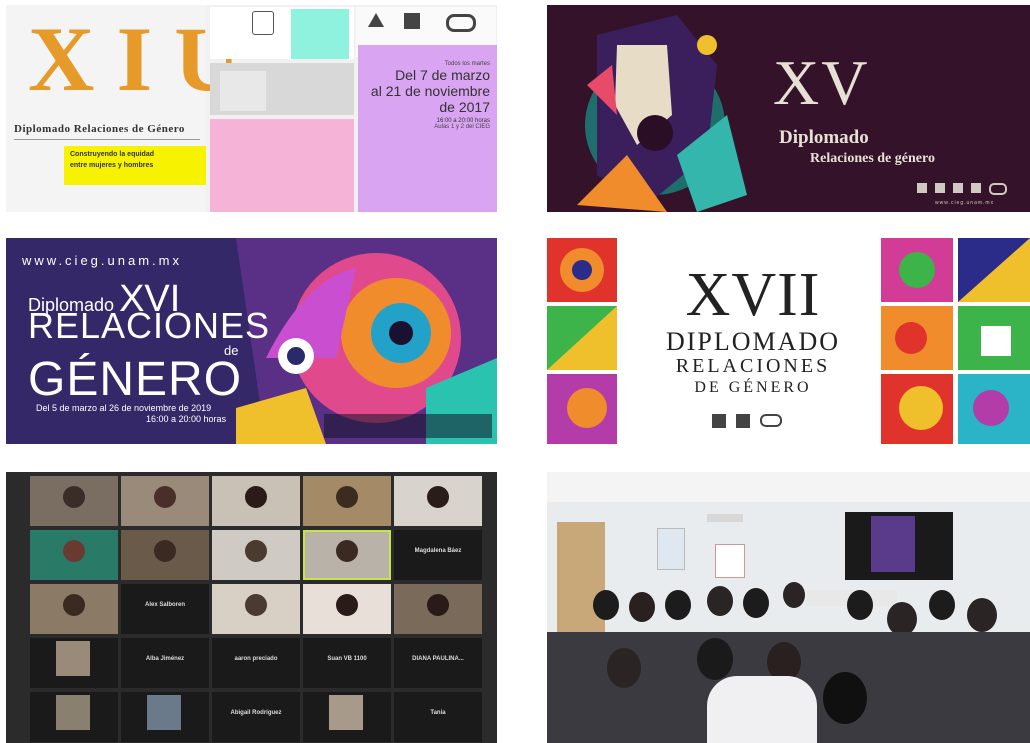 The height and width of the screenshot is (743, 1030). I want to click on poster-title-block: XVII DIPLOMADO RELACIONES DE GÉNERO, so click(753, 331).